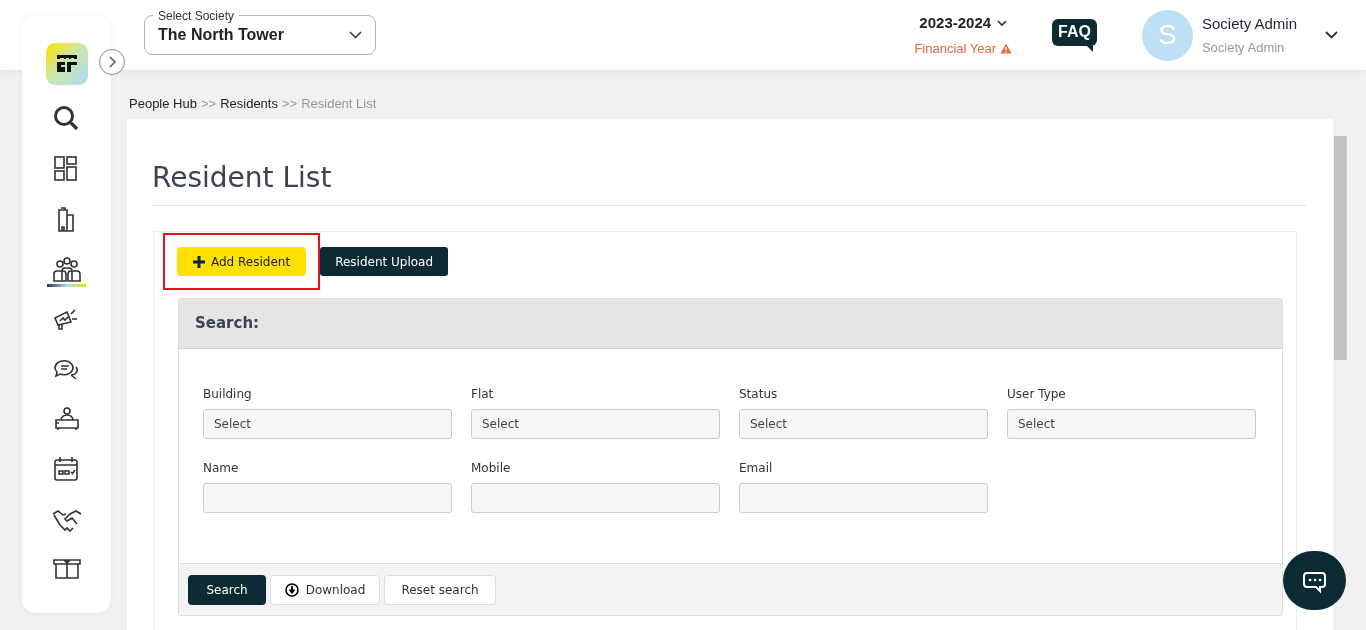 The height and width of the screenshot is (630, 1366). Describe the element at coordinates (291, 589) in the screenshot. I see `download-icon` at that location.